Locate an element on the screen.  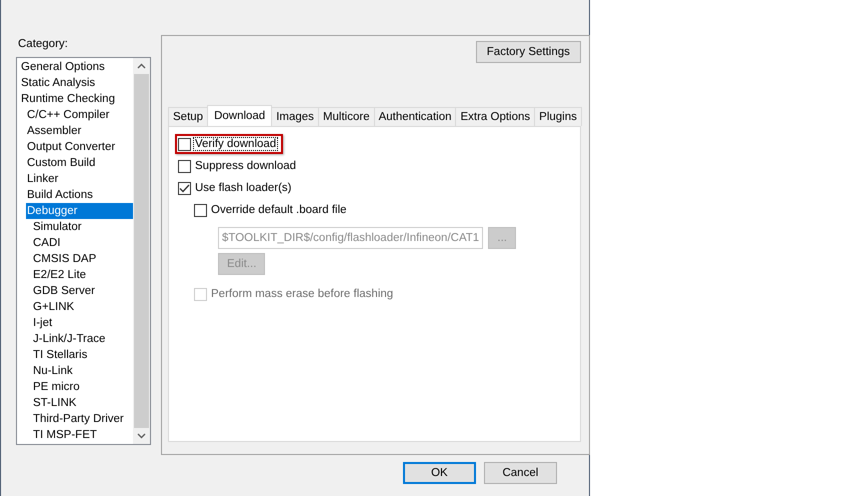
category-item: Runtime Checking is located at coordinates (76, 99).